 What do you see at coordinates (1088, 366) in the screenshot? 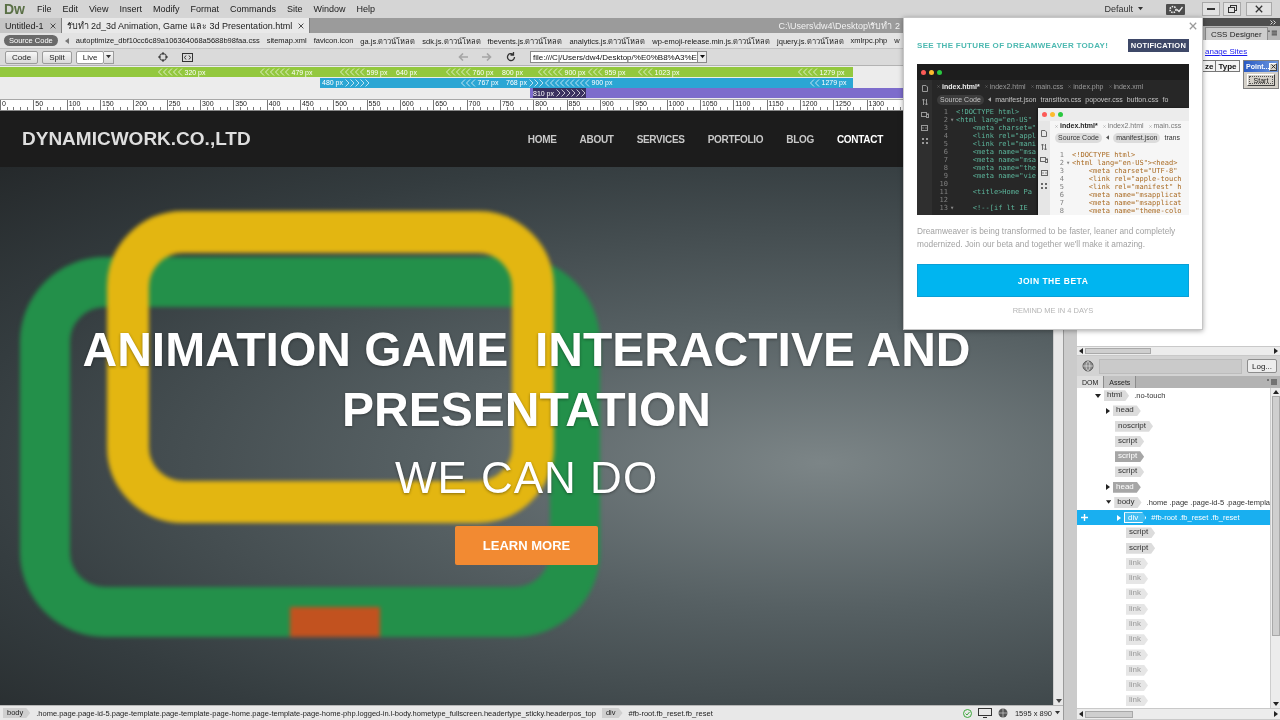
I see `globe-icon` at bounding box center [1088, 366].